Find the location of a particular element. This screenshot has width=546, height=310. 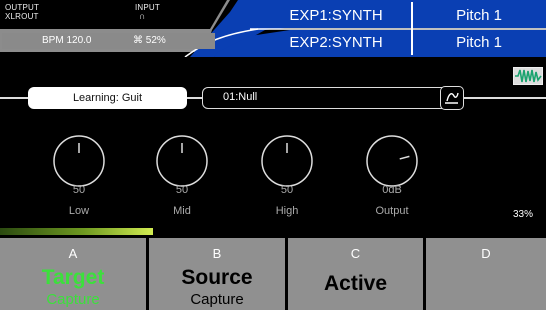

waveform-icon is located at coordinates (528, 76).